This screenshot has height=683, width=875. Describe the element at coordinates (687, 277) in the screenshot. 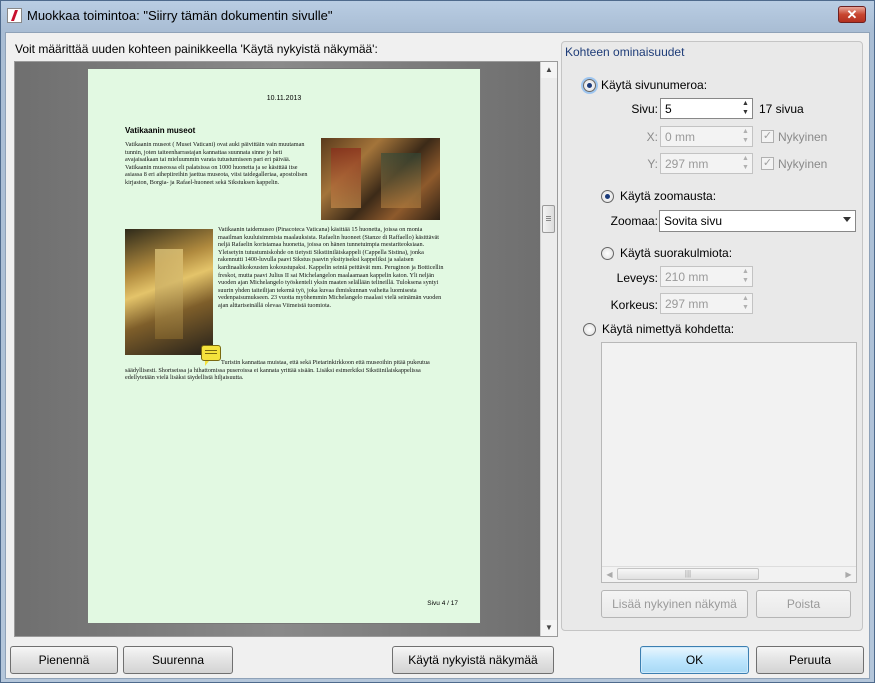

I see `width-value: 210 mm` at that location.